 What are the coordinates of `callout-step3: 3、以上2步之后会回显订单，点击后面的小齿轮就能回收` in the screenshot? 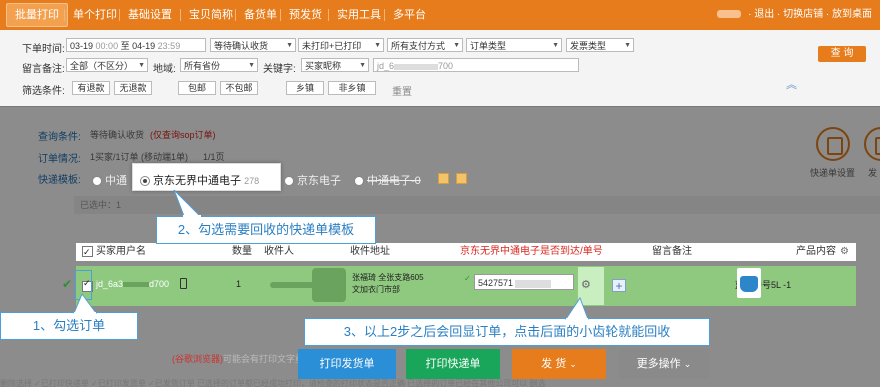 It's located at (507, 332).